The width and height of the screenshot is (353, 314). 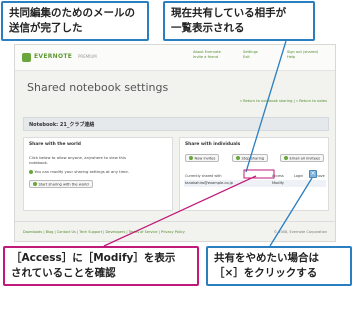 I want to click on callout-line: 共同編集のためのメールの, so click(x=72, y=13).